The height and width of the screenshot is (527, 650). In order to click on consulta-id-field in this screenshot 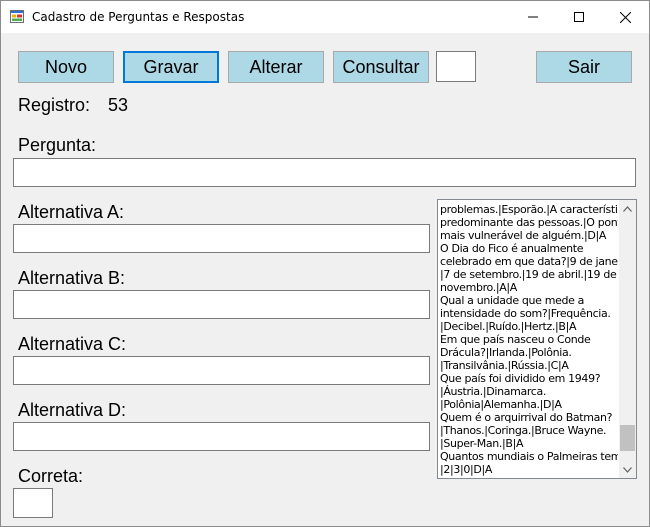, I will do `click(456, 66)`.